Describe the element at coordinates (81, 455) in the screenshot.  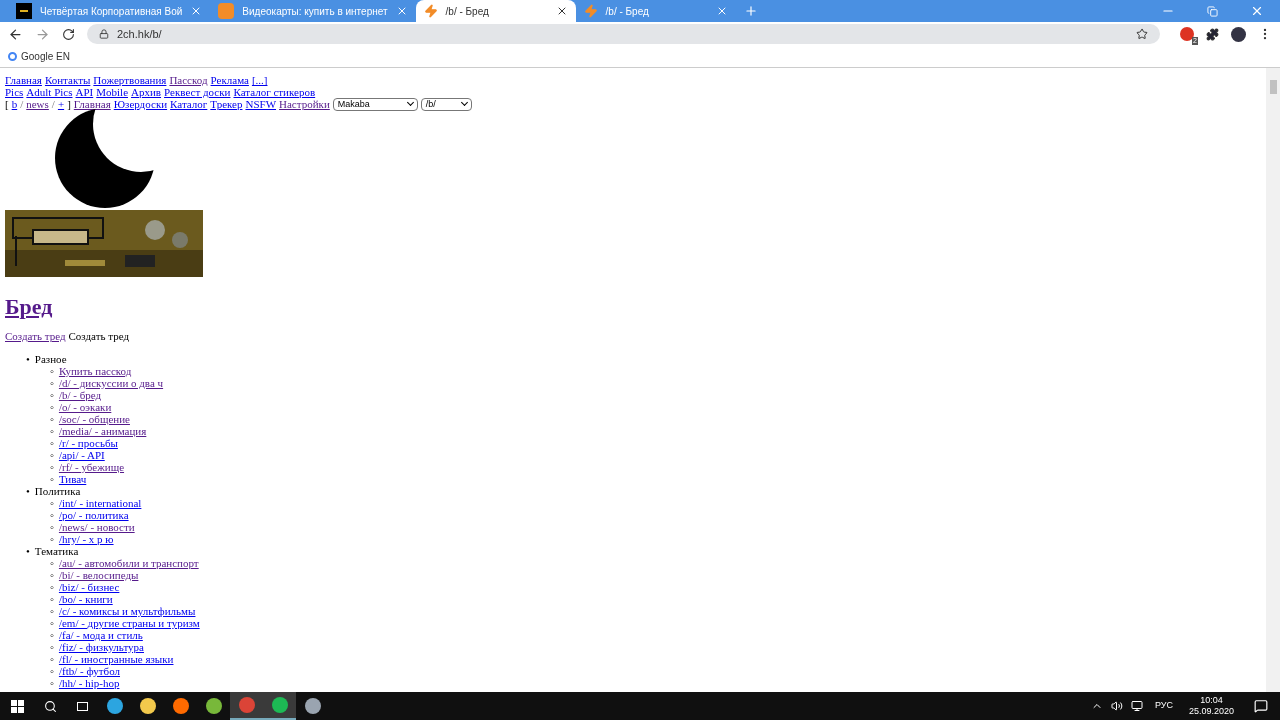
I see `board-link: /api/ - API` at that location.